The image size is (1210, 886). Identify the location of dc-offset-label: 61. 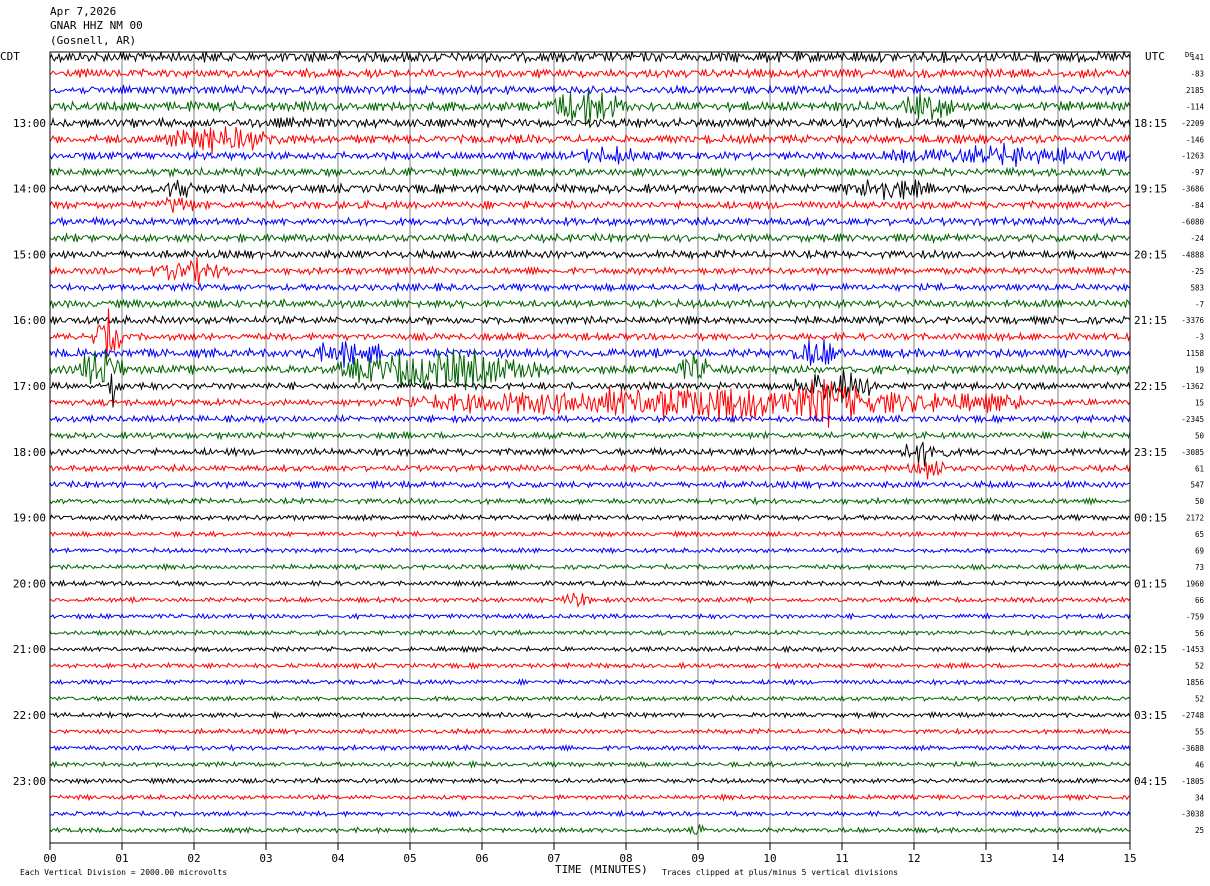
(1199, 468).